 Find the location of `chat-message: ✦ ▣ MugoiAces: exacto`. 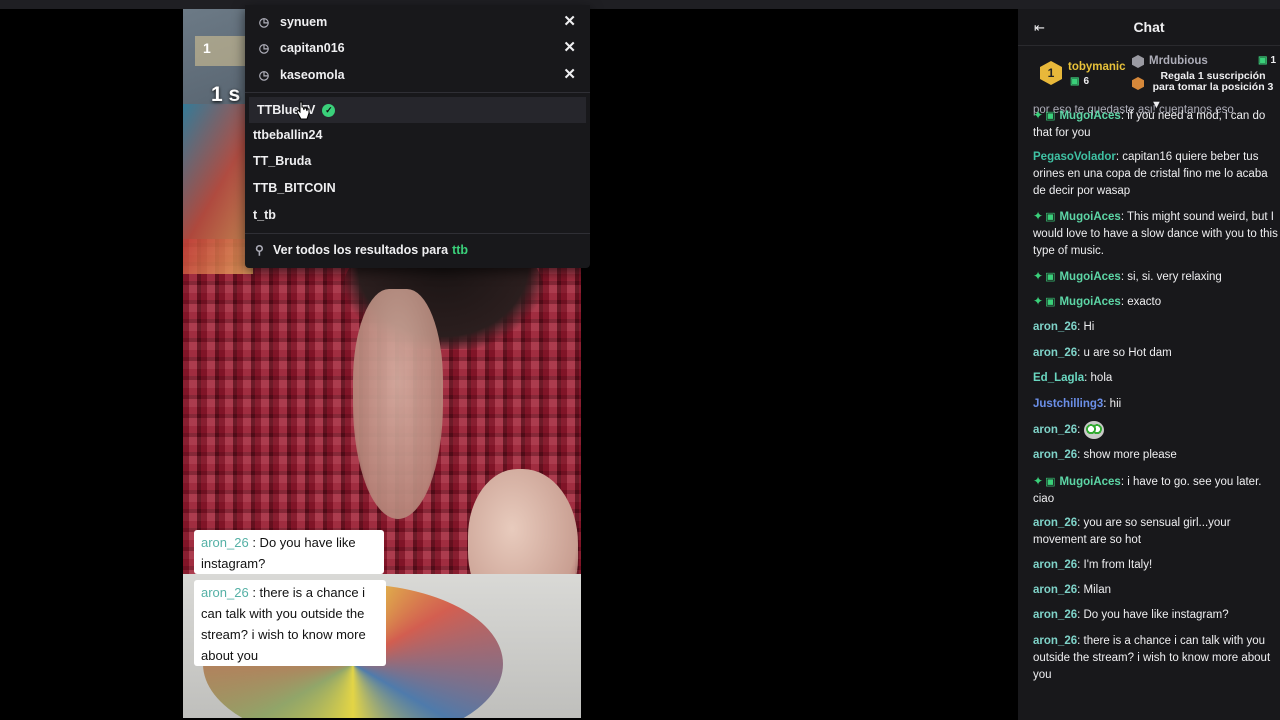

chat-message: ✦ ▣ MugoiAces: exacto is located at coordinates (1155, 302).